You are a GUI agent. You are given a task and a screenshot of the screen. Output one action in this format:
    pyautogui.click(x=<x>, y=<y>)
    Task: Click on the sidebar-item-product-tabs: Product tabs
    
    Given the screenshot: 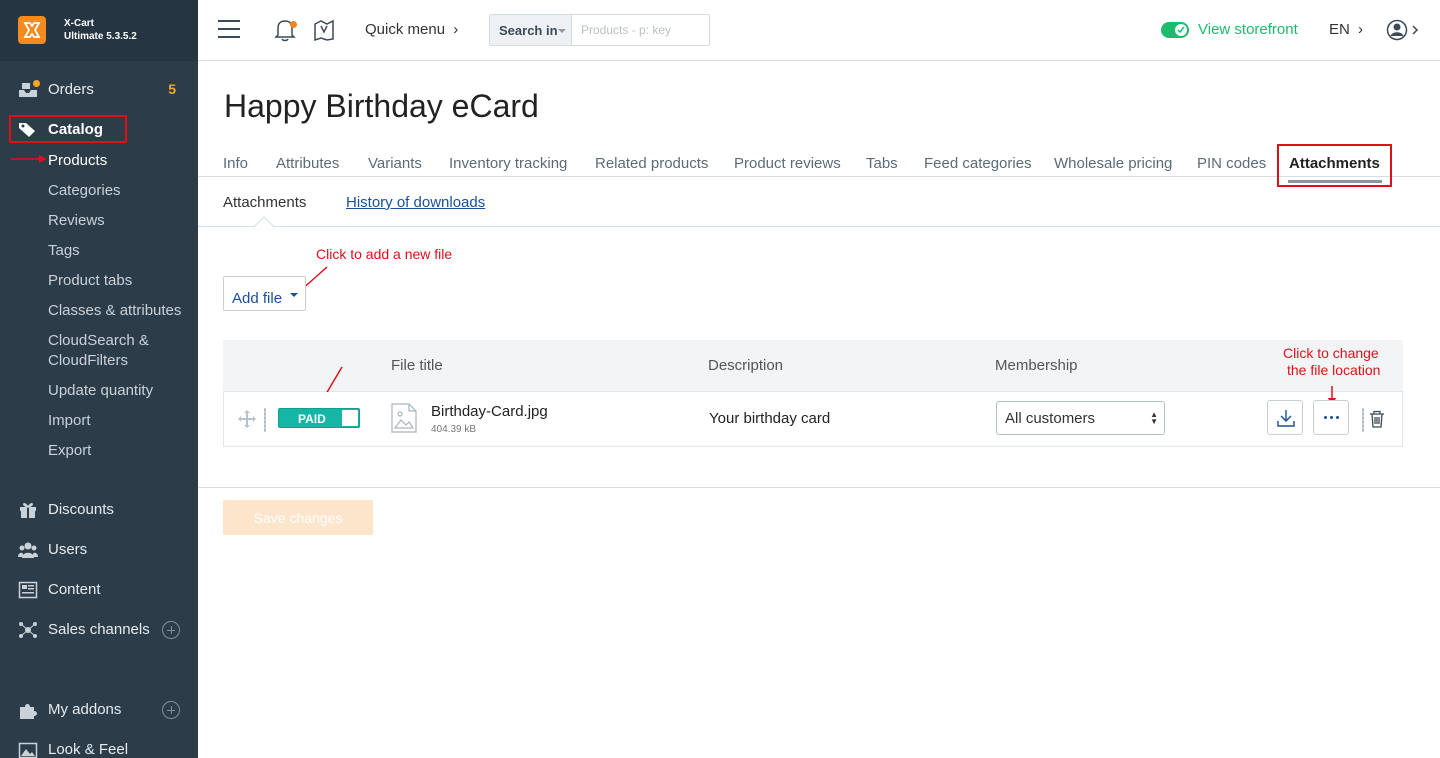 What is the action you would take?
    pyautogui.click(x=90, y=280)
    